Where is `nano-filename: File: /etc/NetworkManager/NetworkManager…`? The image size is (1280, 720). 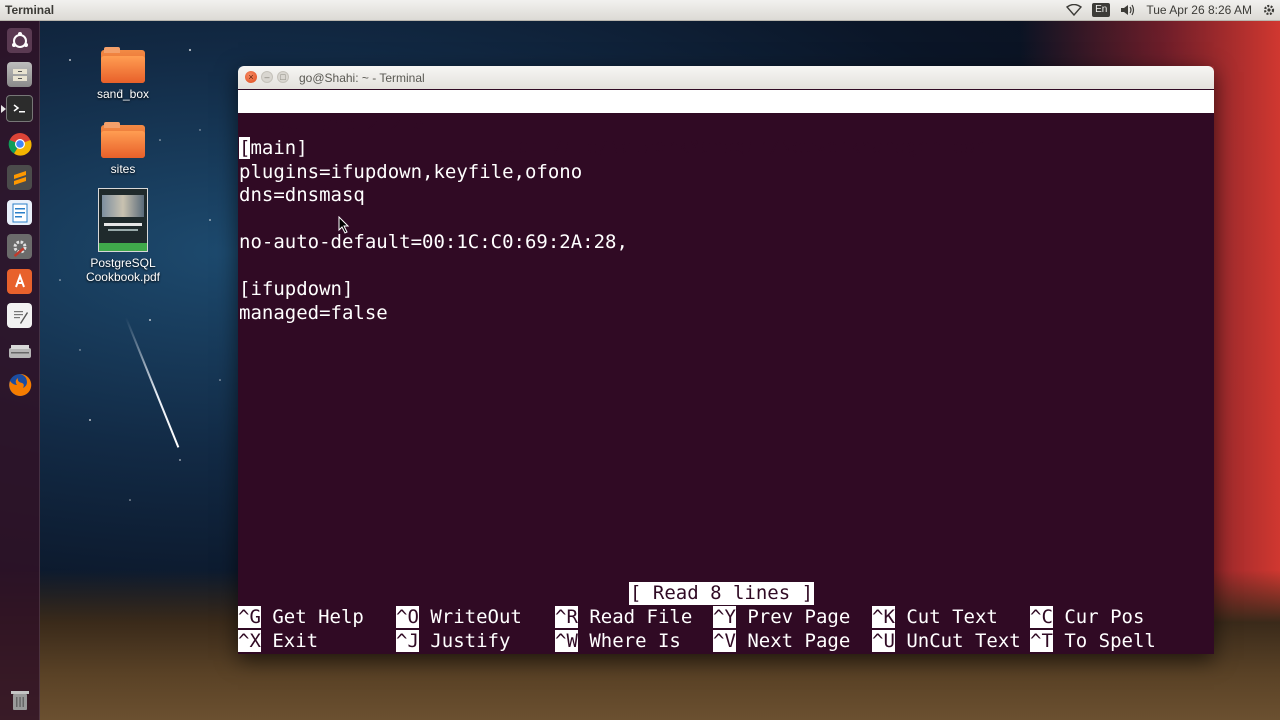 nano-filename: File: /etc/NetworkManager/NetworkManager… is located at coordinates (740, 147).